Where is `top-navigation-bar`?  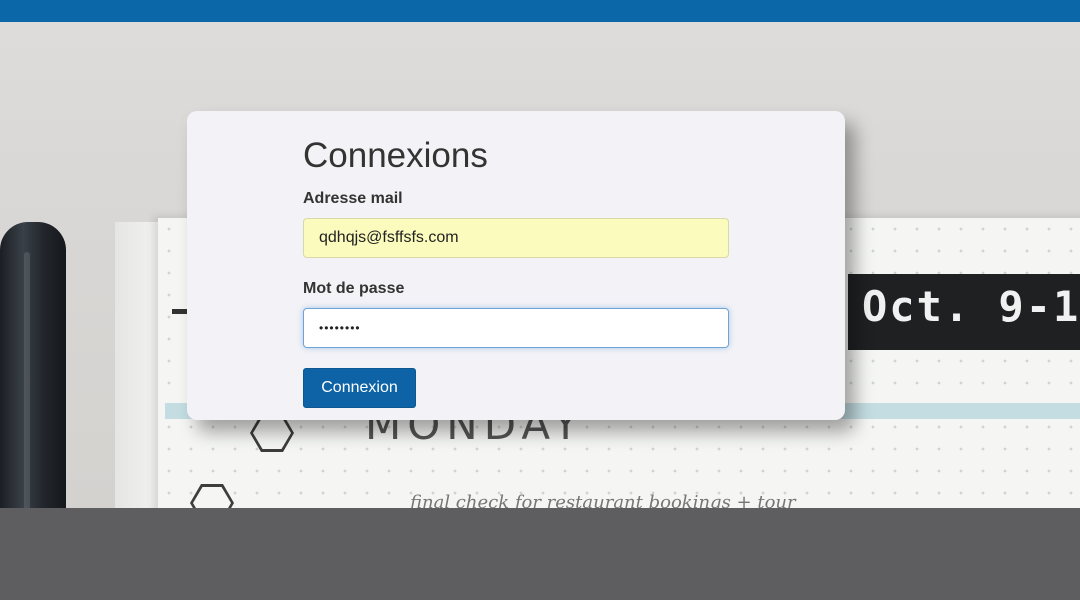
top-navigation-bar is located at coordinates (540, 11).